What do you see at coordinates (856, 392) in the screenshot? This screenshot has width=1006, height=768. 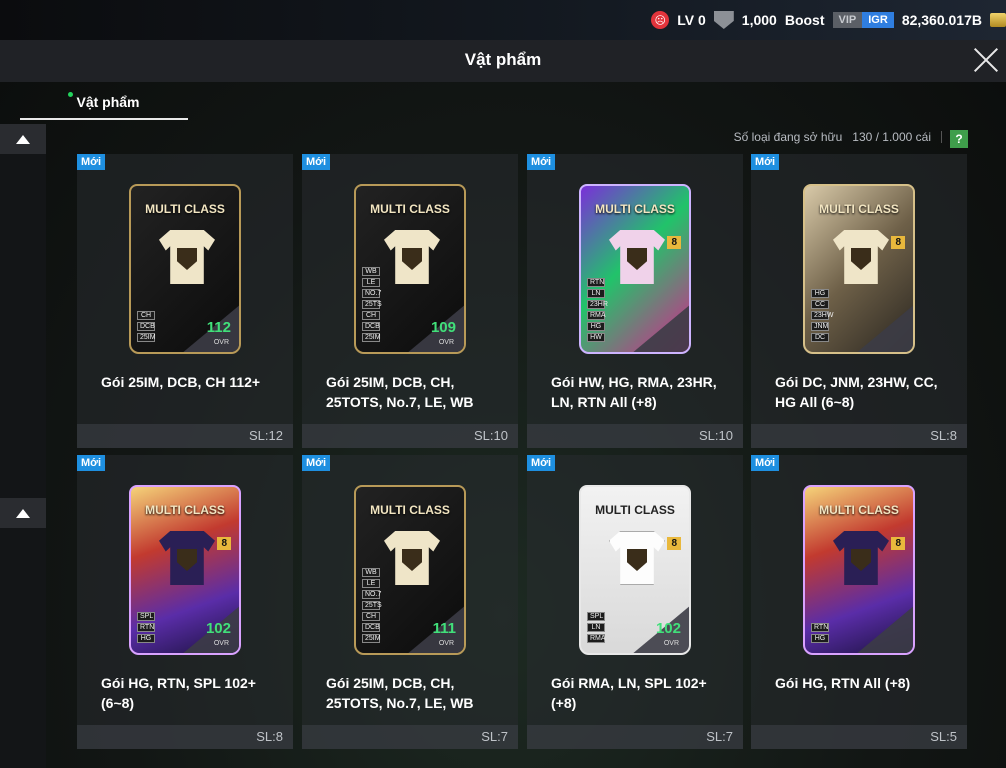 I see `item-title: Gói DC, JNM, 23HW, CC, HG All (6~8)` at bounding box center [856, 392].